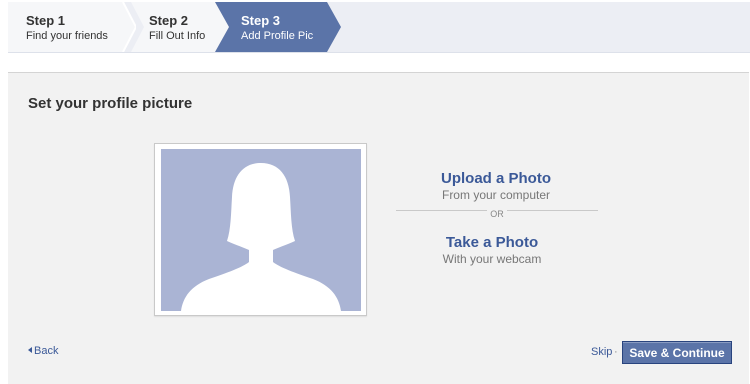 This screenshot has height=384, width=750. Describe the element at coordinates (677, 352) in the screenshot. I see `save-continue-button: Save & Continue` at that location.